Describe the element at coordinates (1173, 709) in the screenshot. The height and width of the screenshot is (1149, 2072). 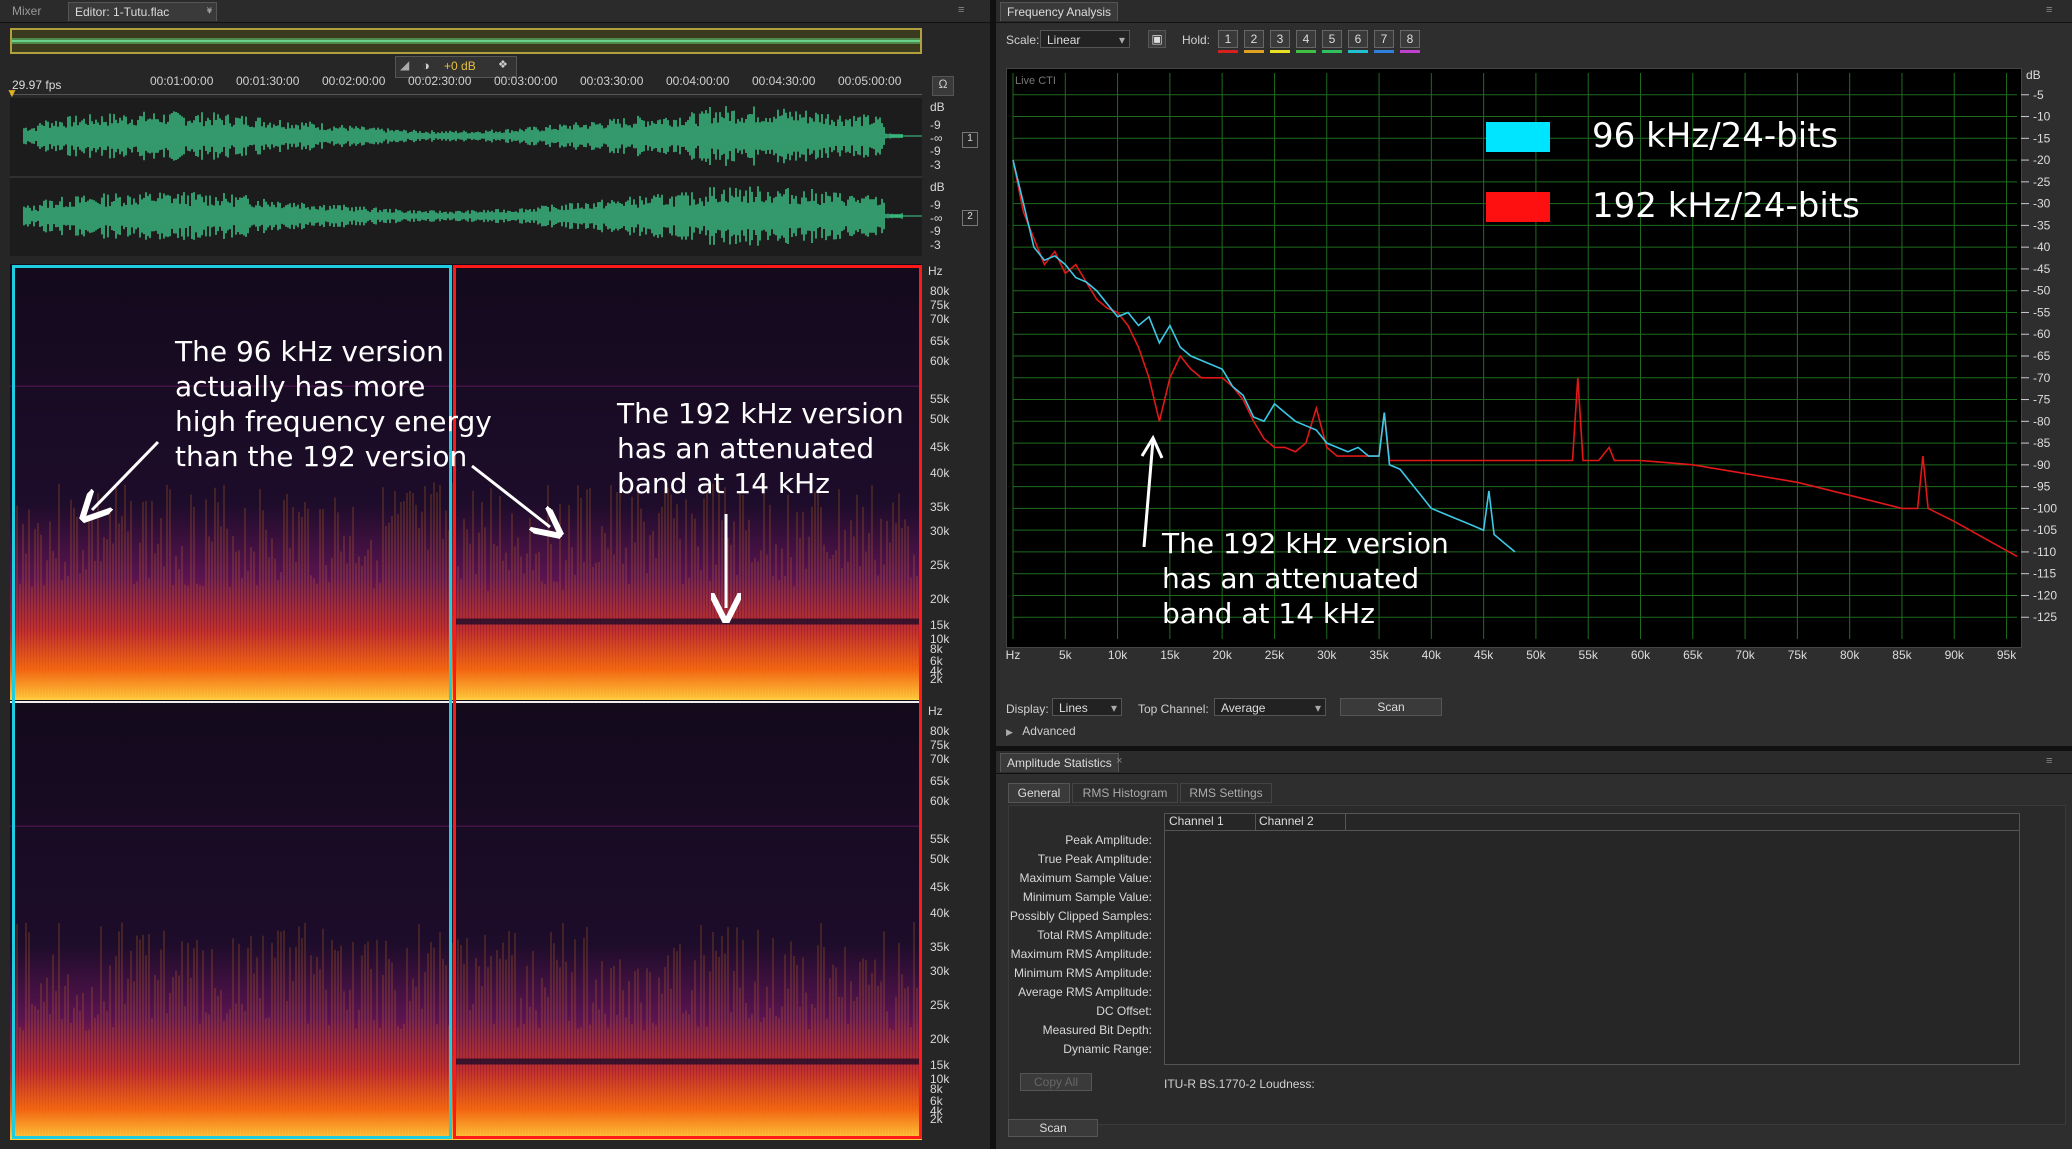
I see `top-channel-label: Top Channel:` at that location.